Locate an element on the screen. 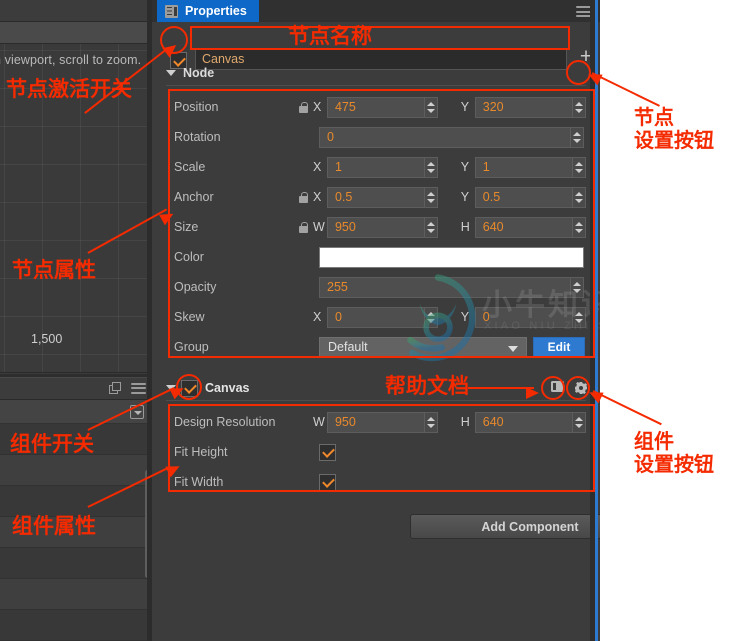 This screenshot has width=730, height=641. duplicate-icon is located at coordinates (115, 388).